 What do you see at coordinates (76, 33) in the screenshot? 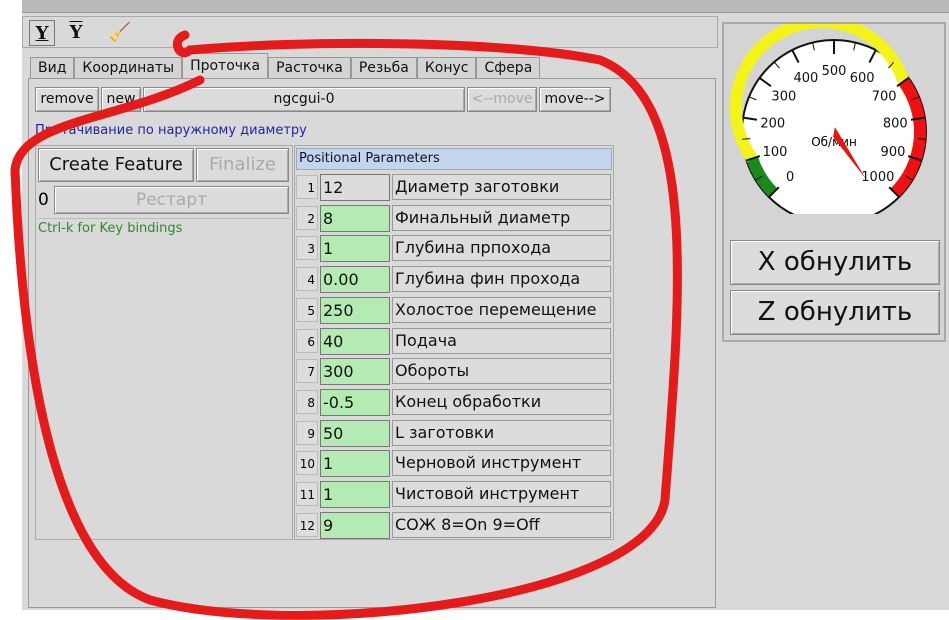
I see `y-top-icon: Y` at bounding box center [76, 33].